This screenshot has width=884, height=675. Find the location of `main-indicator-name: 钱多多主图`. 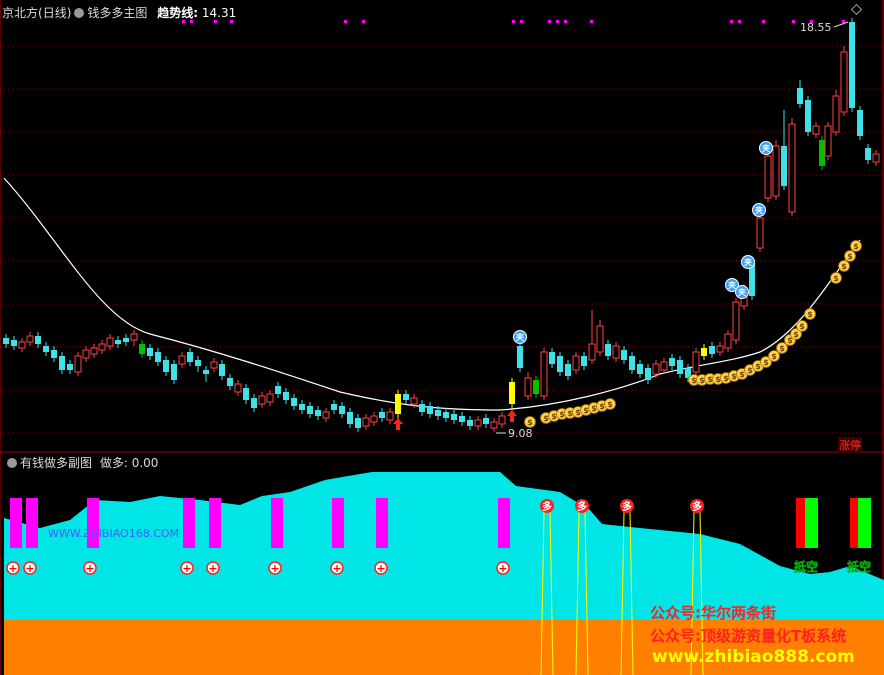

main-indicator-name: 钱多多主图 is located at coordinates (117, 13).